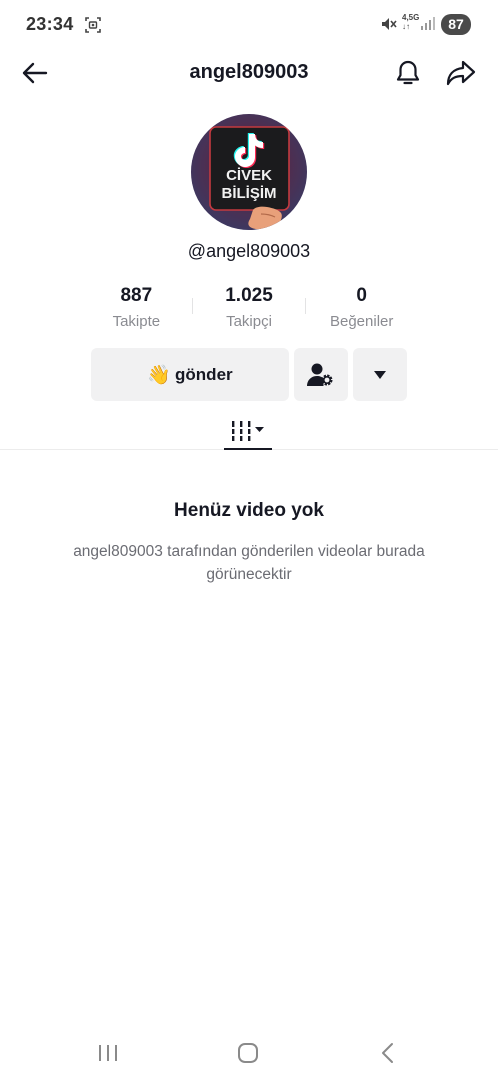 Image resolution: width=498 pixels, height=1080 pixels. What do you see at coordinates (411, 22) in the screenshot?
I see `network-indicator: 4,5G ↓↑` at bounding box center [411, 22].